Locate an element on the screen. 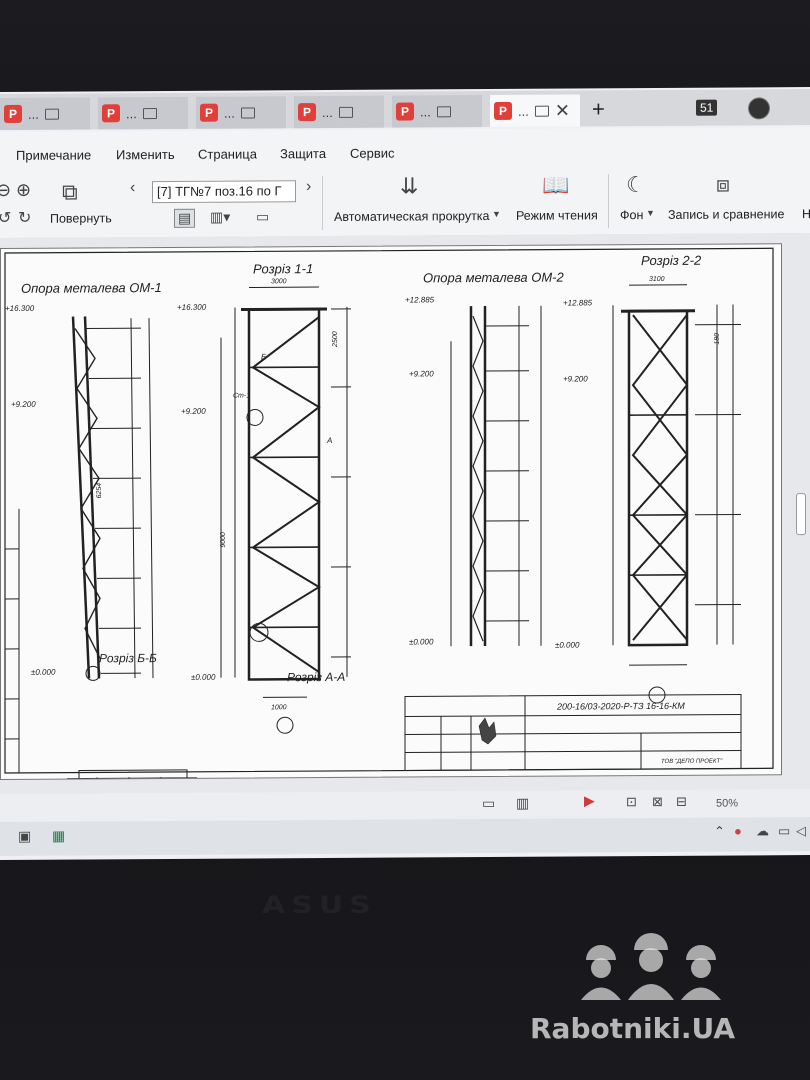  reading-mode-button: Режим чтения is located at coordinates (557, 215).